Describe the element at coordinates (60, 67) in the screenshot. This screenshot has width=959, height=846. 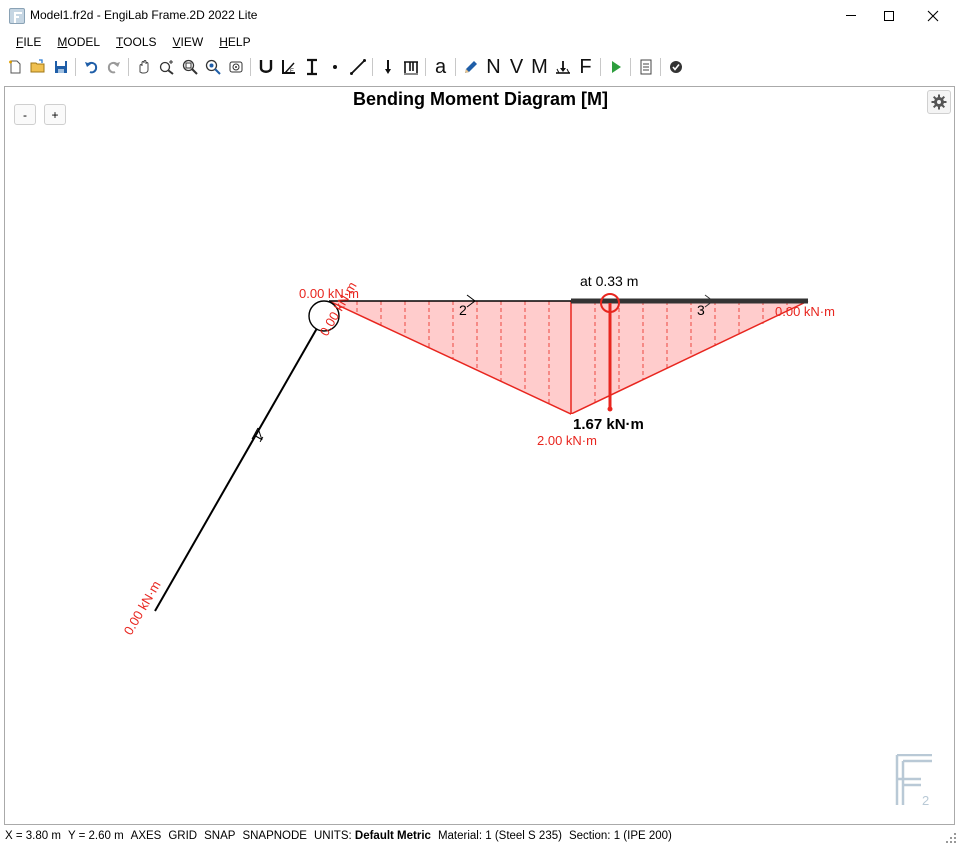
I see `save-button` at that location.